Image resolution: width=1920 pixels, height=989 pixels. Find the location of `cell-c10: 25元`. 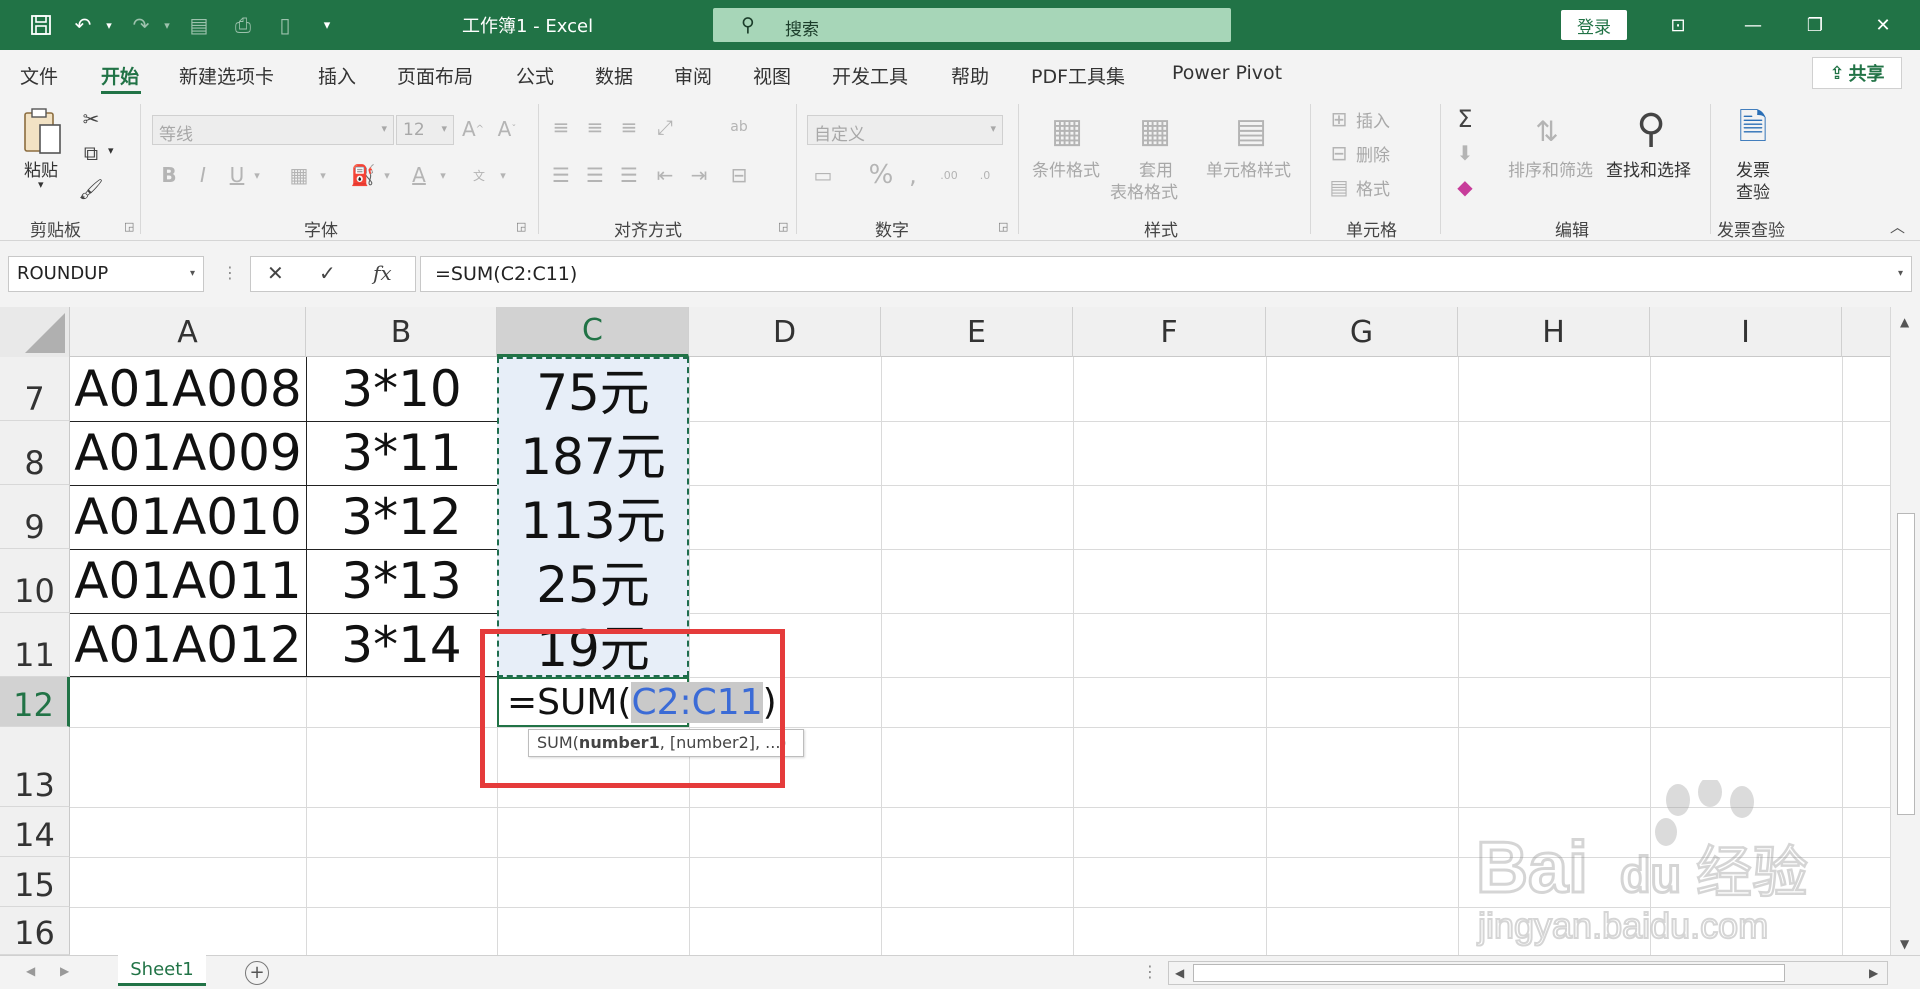

cell-c10: 25元 is located at coordinates (593, 581).